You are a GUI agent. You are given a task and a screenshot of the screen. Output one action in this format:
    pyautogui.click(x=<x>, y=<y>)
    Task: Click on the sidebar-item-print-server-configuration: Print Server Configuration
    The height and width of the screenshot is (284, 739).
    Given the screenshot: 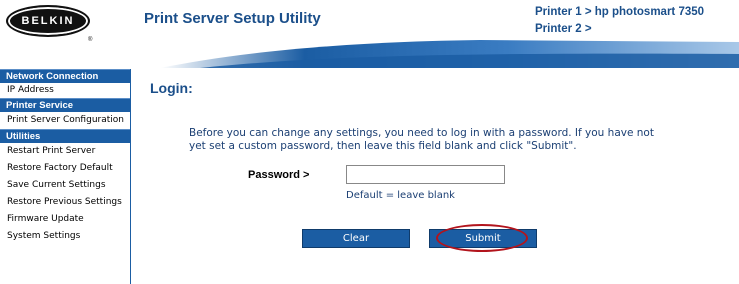 What is the action you would take?
    pyautogui.click(x=65, y=120)
    